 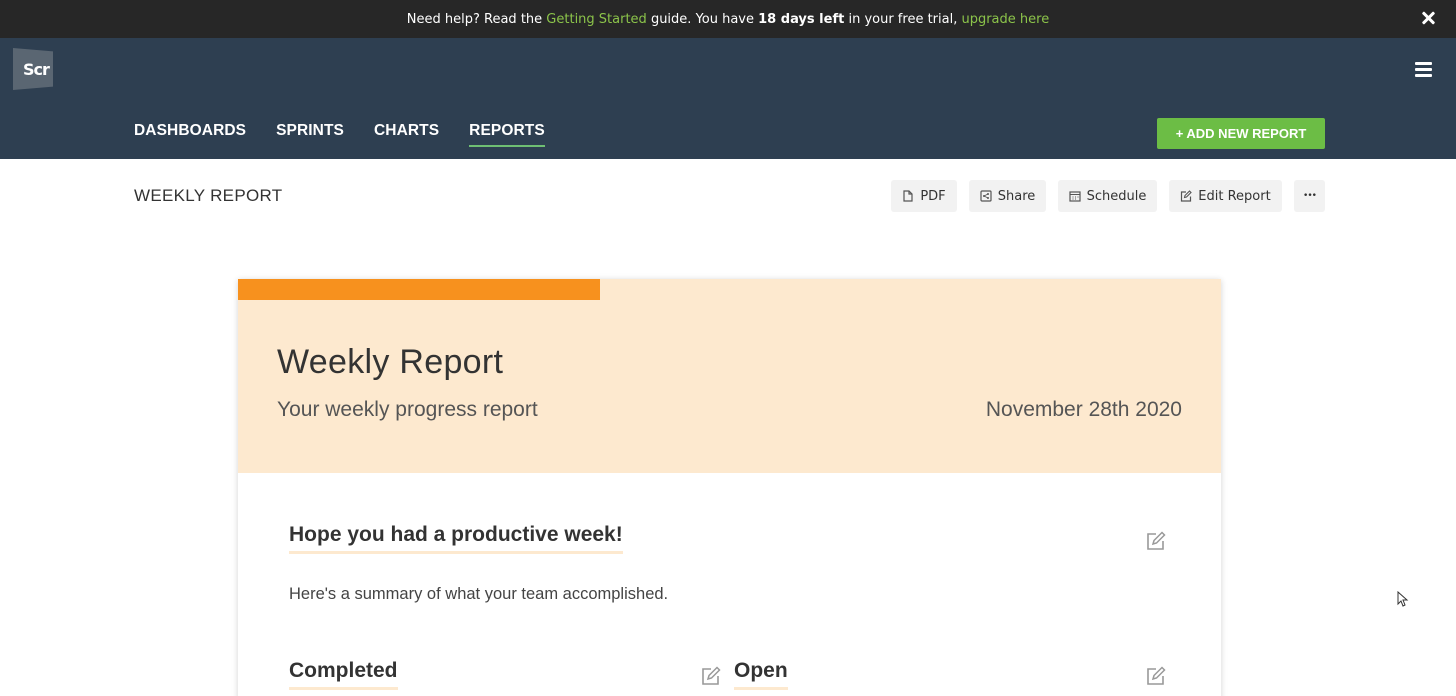 I want to click on completed-heading: Completed, so click(x=343, y=674).